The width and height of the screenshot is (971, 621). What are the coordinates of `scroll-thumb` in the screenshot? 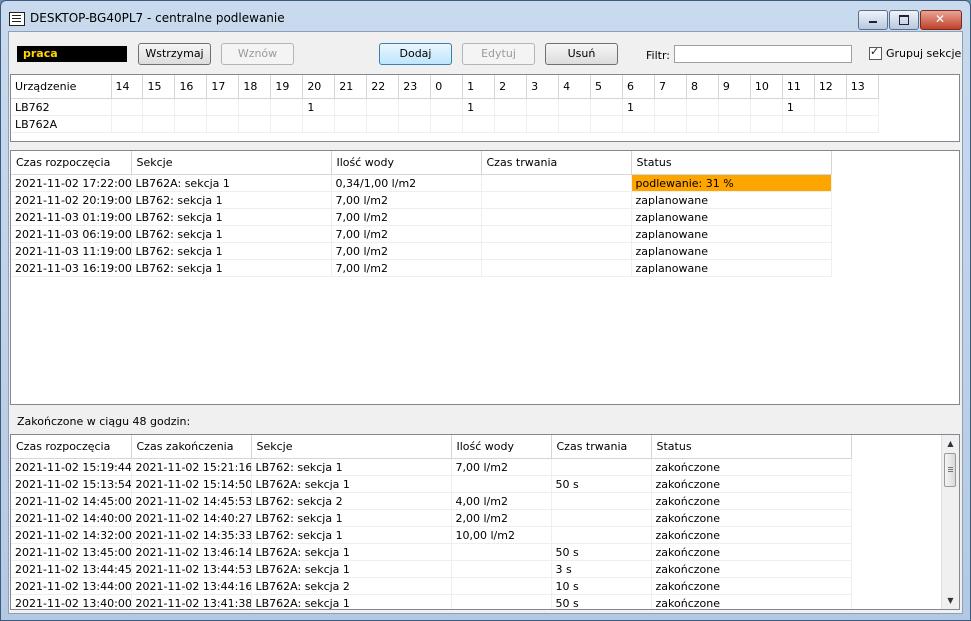 It's located at (950, 470).